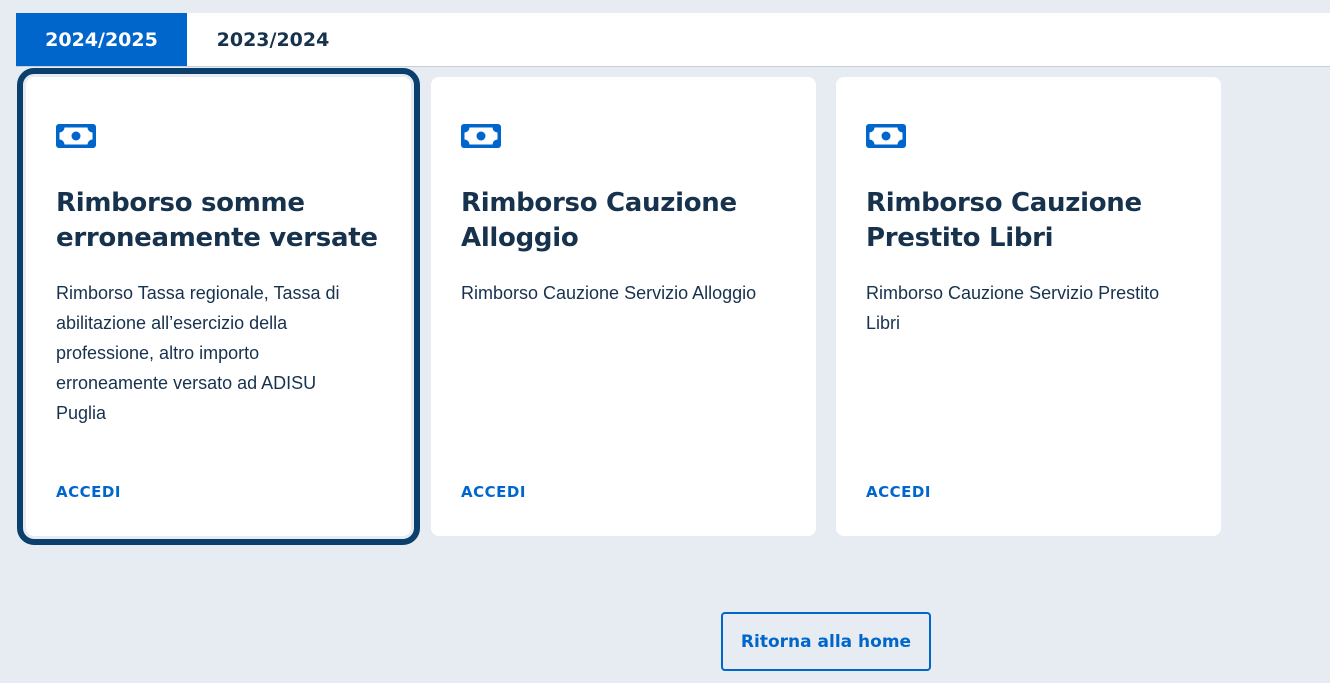 The width and height of the screenshot is (1330, 683). Describe the element at coordinates (599, 220) in the screenshot. I see `card-title: Rimborso Cauzione Alloggio` at that location.